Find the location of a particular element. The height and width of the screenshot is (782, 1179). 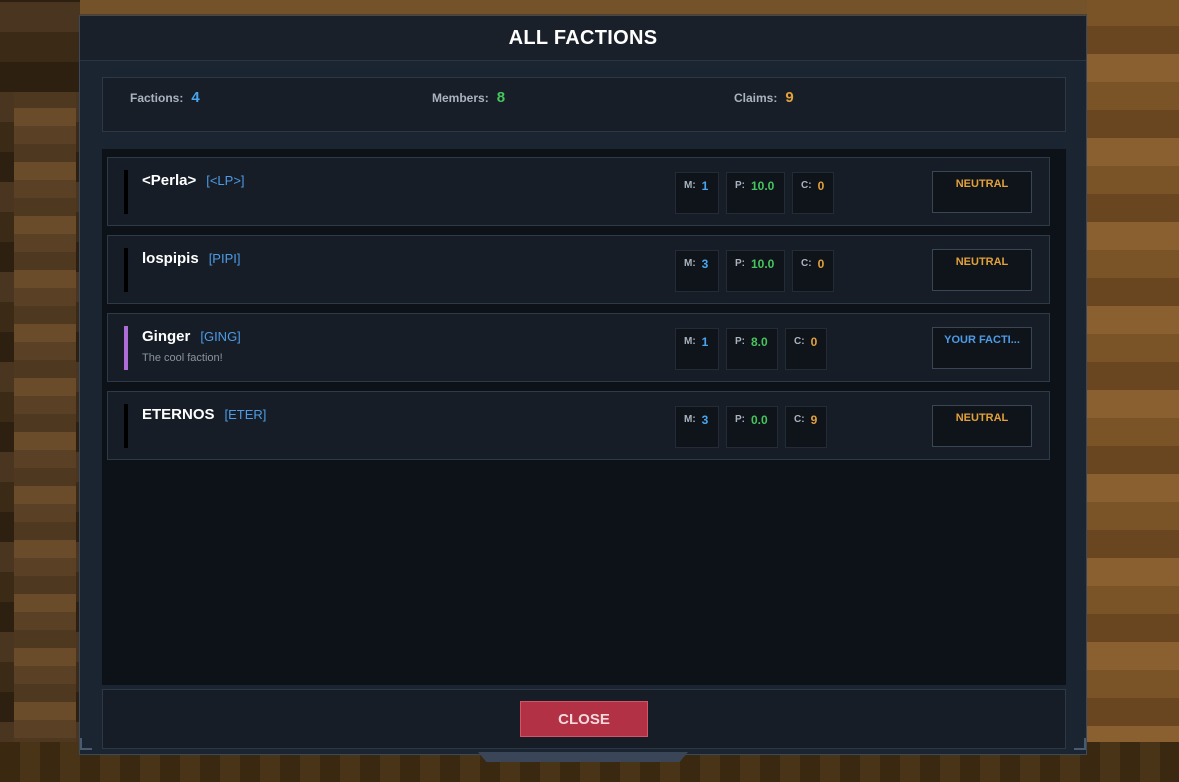

faction-row: <Perla> [<LP>] M: 1 P: 10.0 C: 0 NEUTRAL is located at coordinates (578, 191).